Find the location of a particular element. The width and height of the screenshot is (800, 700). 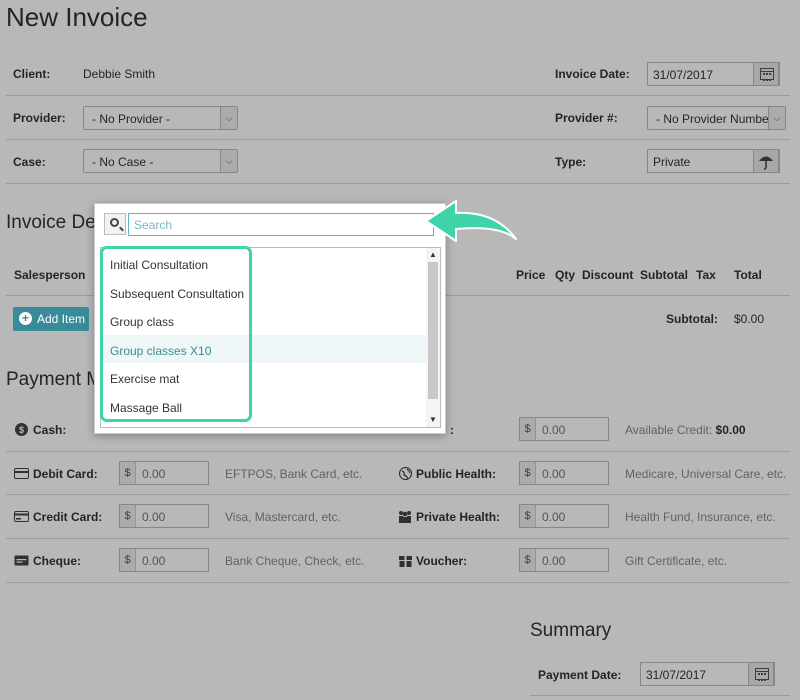

list-item: Initial Consultation is located at coordinates (264, 263).